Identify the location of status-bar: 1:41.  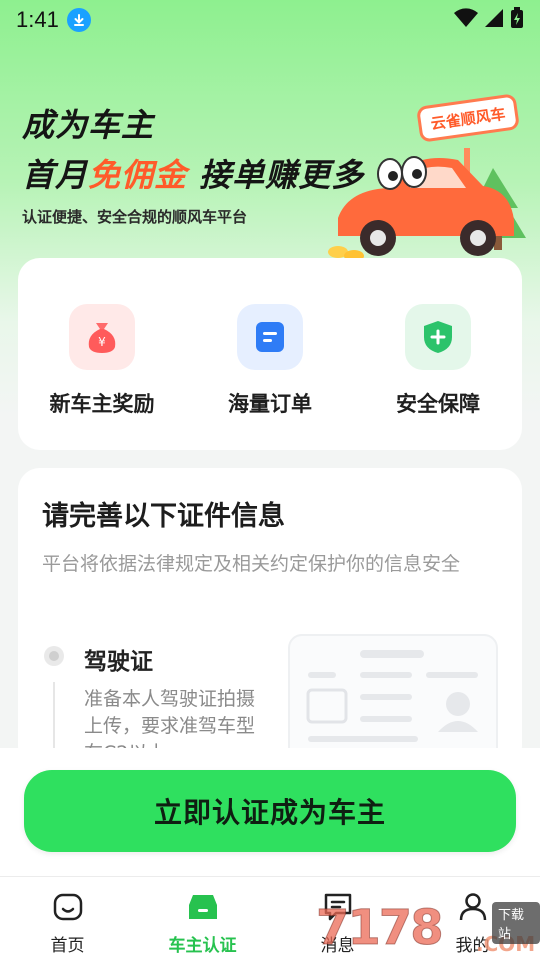
(270, 20).